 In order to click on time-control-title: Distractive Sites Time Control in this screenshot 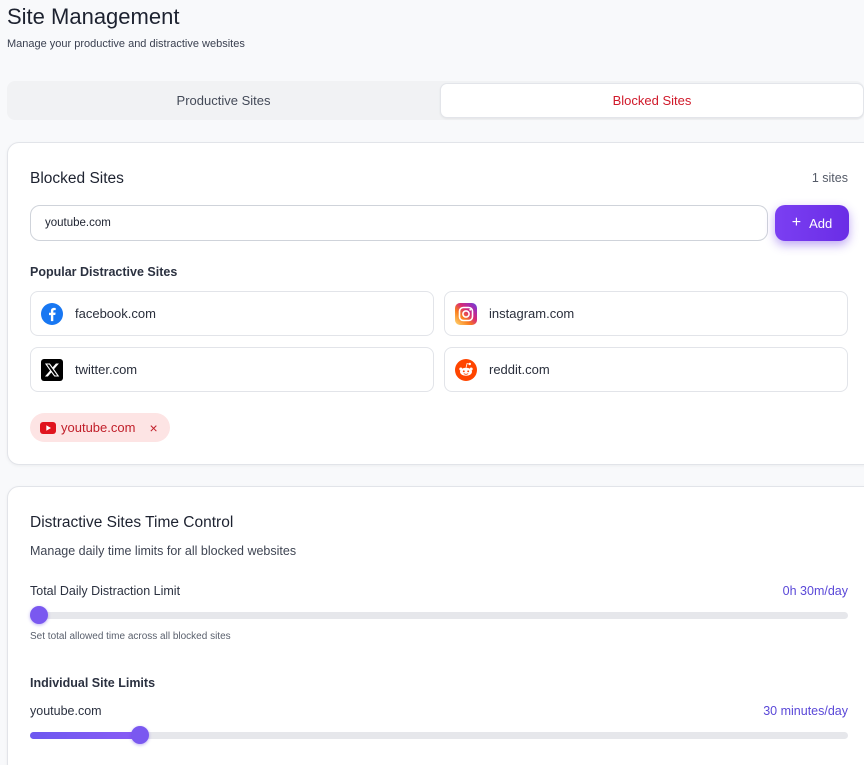, I will do `click(132, 522)`.